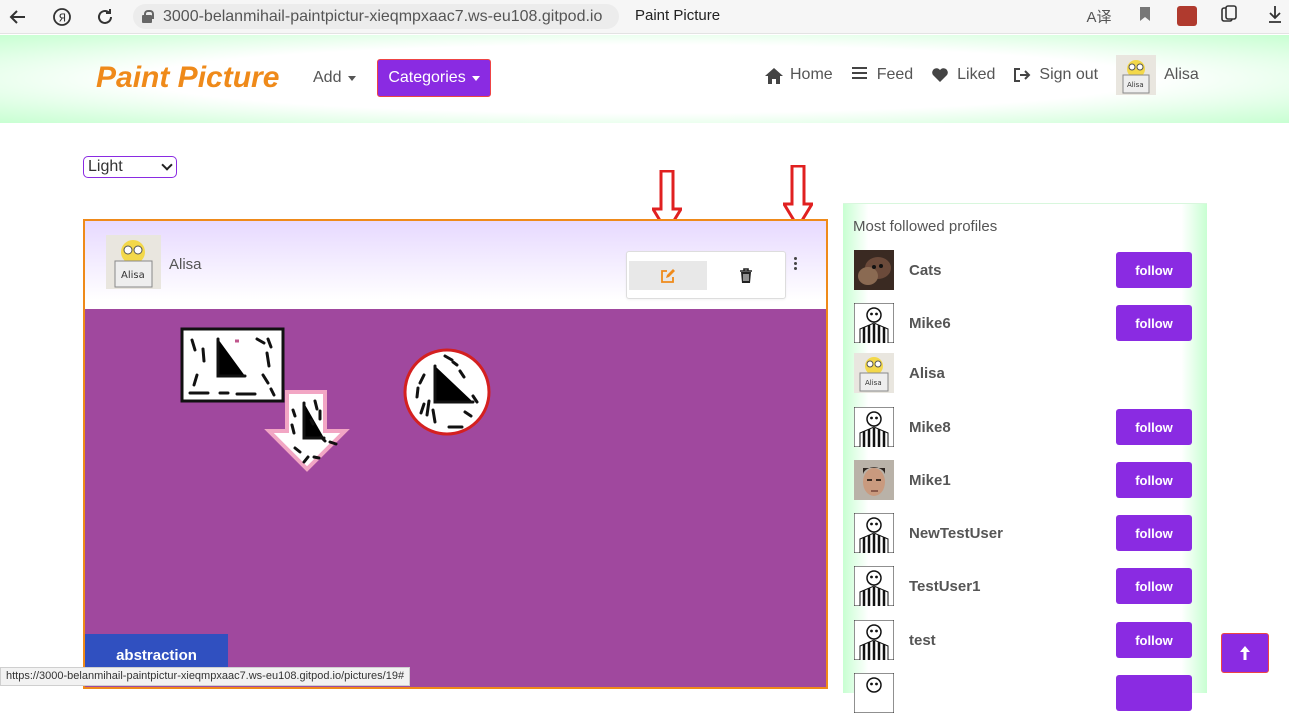 The image size is (1289, 713). Describe the element at coordinates (956, 533) in the screenshot. I see `profile-name: NewTestUser` at that location.